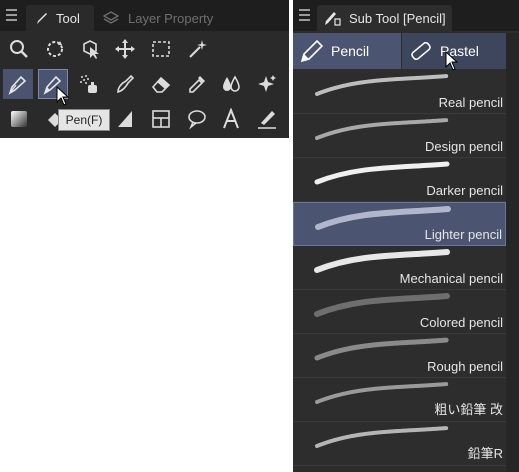 The height and width of the screenshot is (472, 519). I want to click on sub-tool-pencil-r: 鉛筆R, so click(399, 444).